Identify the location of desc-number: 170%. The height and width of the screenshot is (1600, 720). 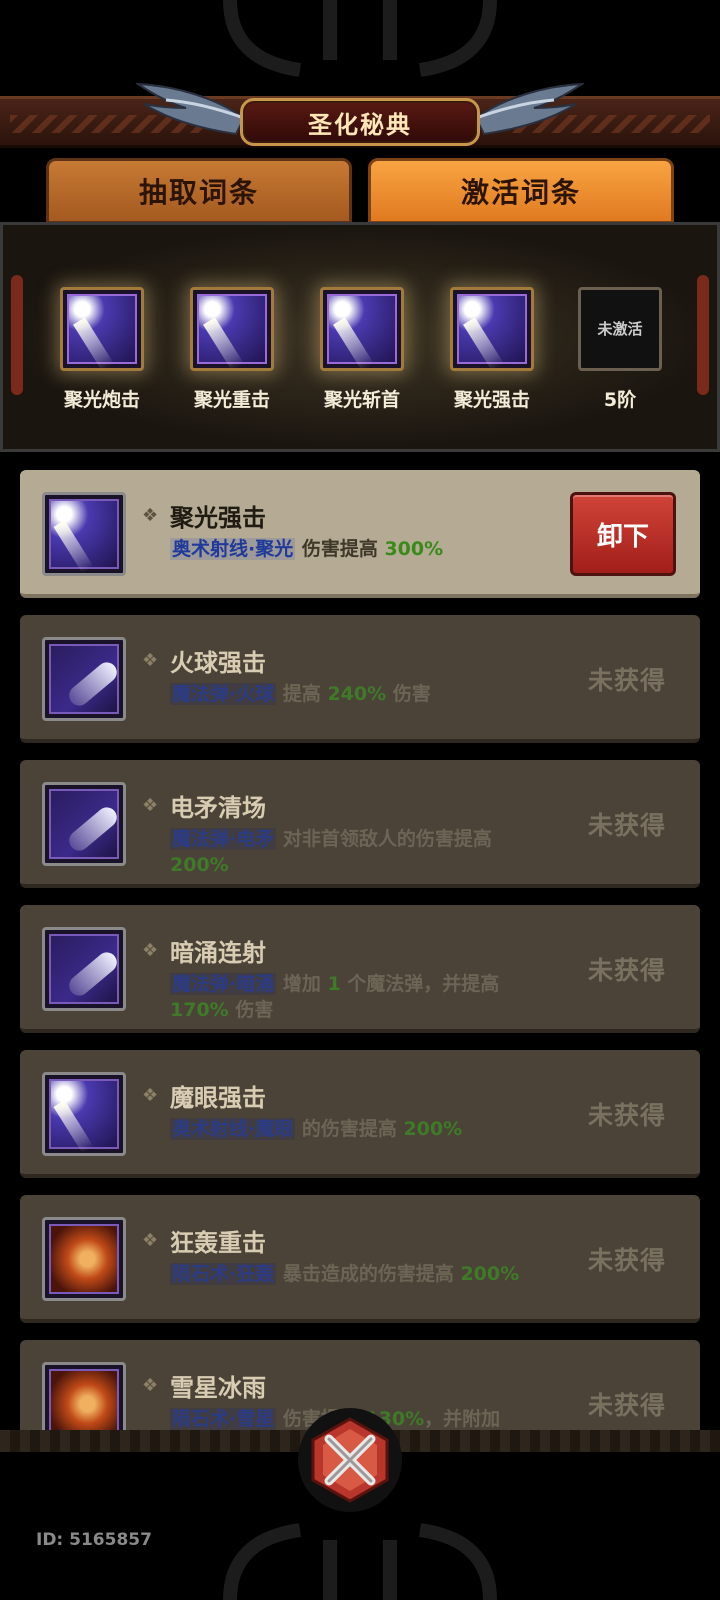
(199, 1010).